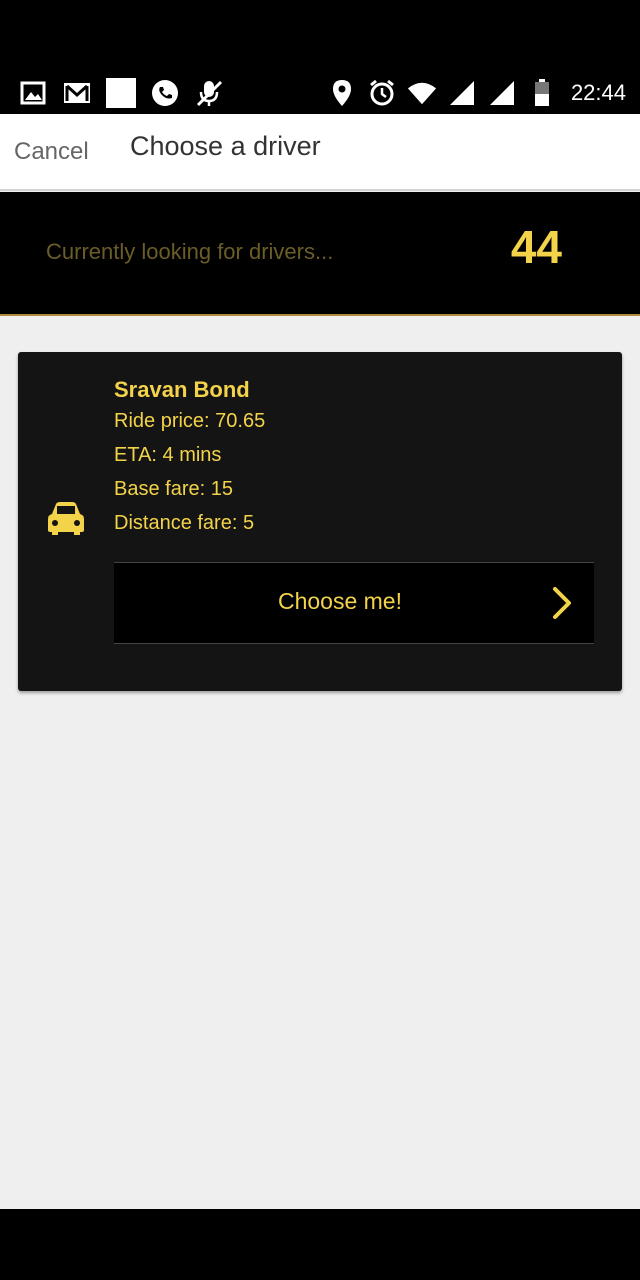 This screenshot has width=640, height=1280. Describe the element at coordinates (320, 93) in the screenshot. I see `status-bar: 22:44` at that location.